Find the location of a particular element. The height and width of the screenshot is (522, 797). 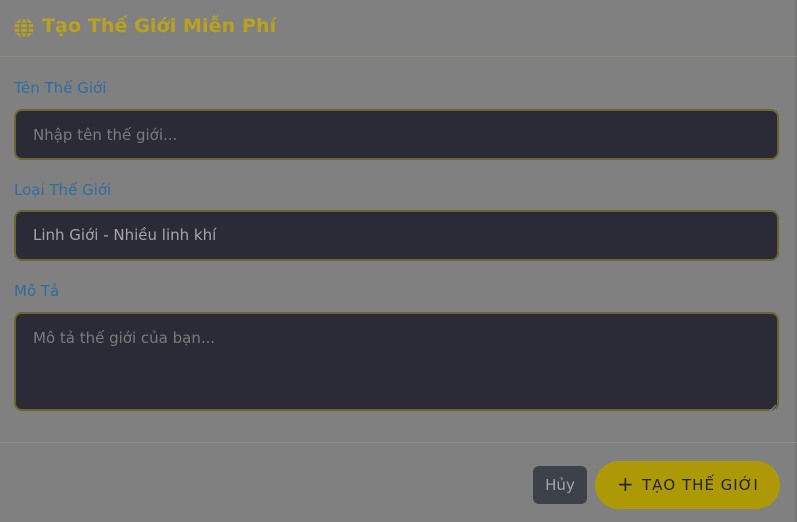

world-type-select: Linh Giới - Nhiều linh khí is located at coordinates (396, 235).